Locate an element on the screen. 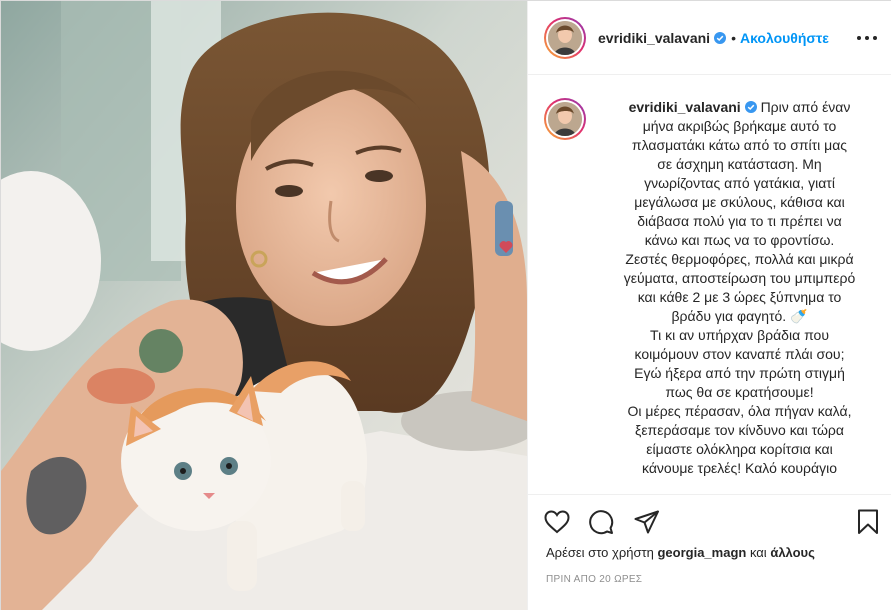 The height and width of the screenshot is (610, 891). more-options-icon is located at coordinates (867, 38).